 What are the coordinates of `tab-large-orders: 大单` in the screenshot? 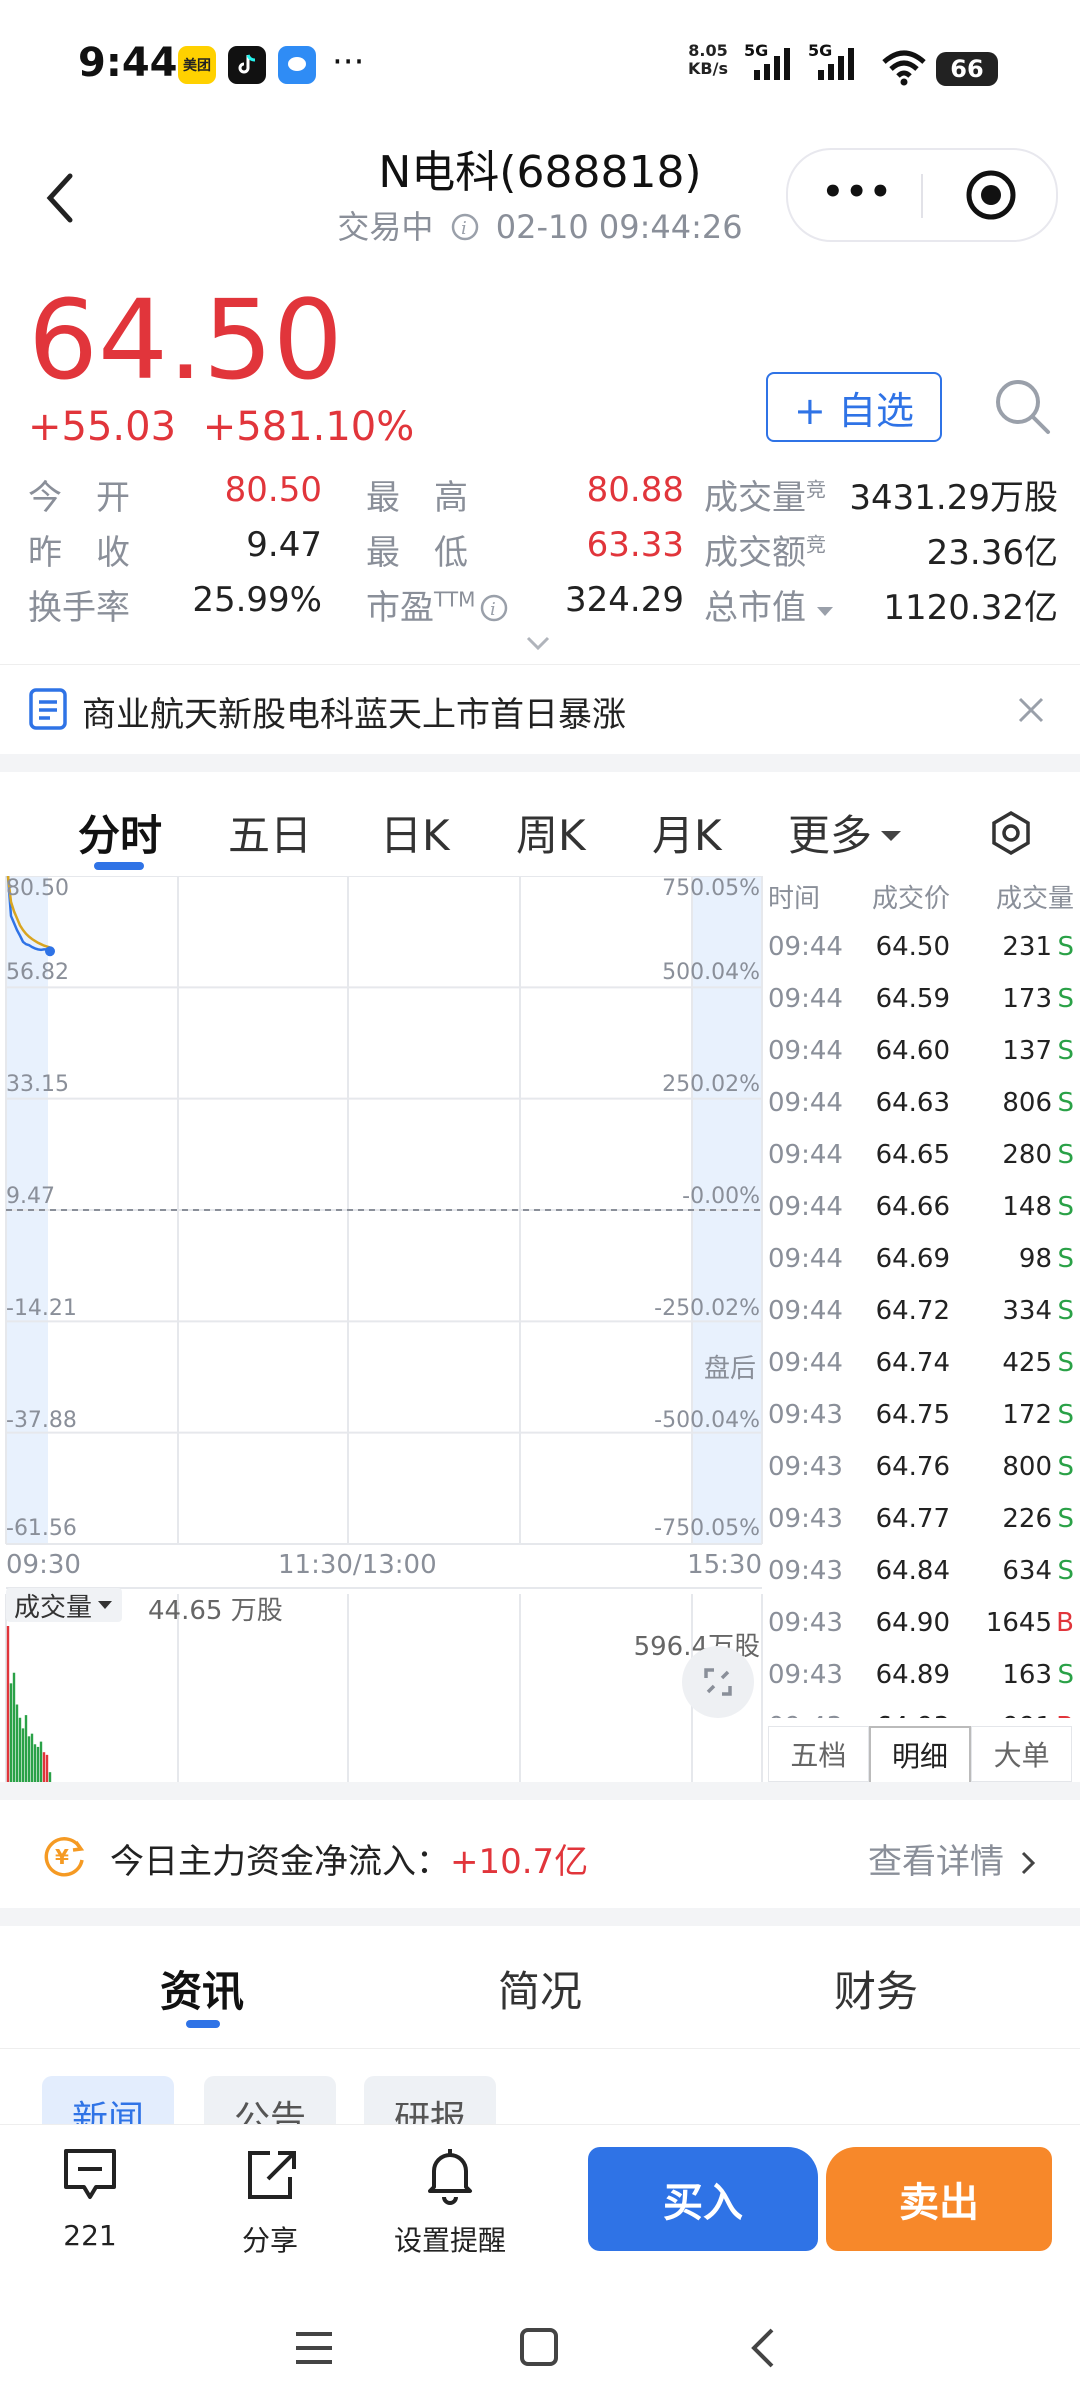 It's located at (1022, 1754).